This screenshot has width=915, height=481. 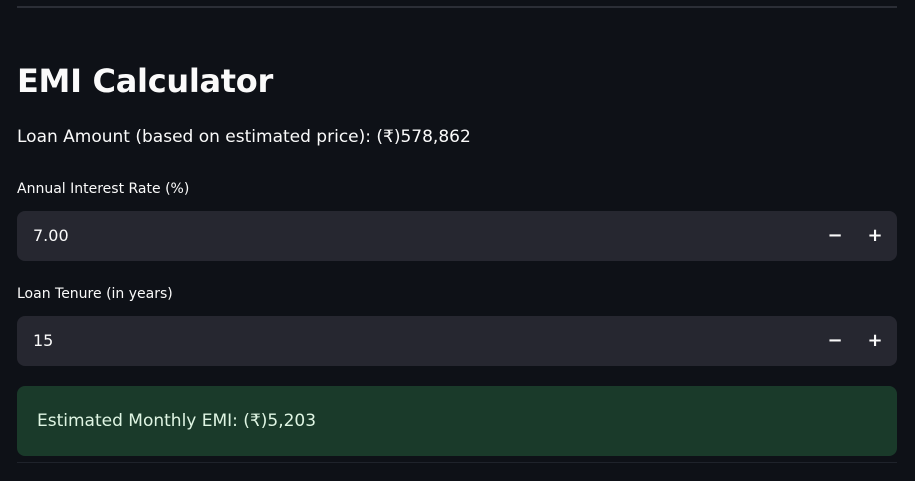 I want to click on emi-result-text: Estimated Monthly EMI: (₹)5,203, so click(x=177, y=421).